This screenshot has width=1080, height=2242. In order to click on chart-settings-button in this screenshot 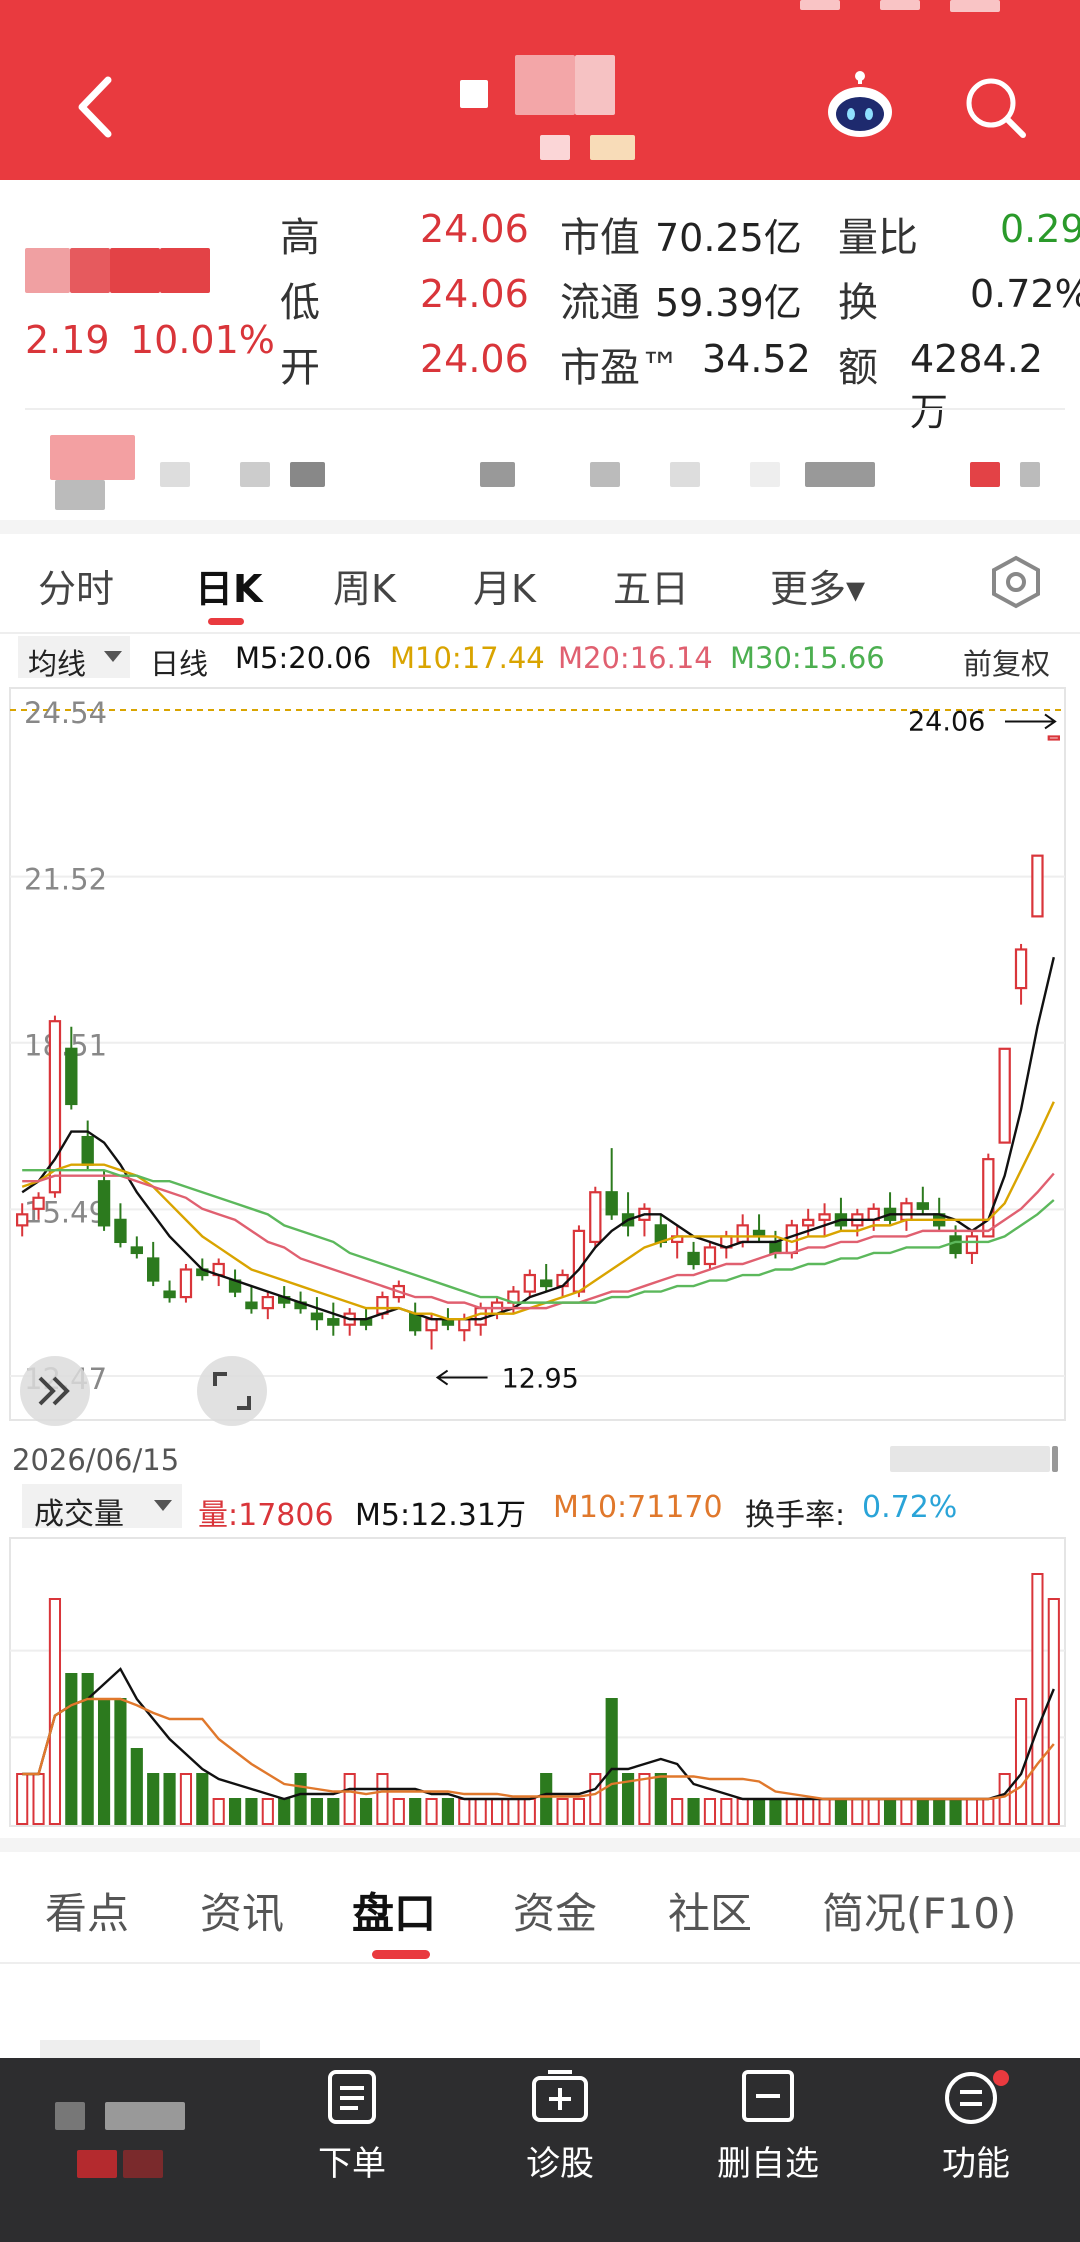, I will do `click(1016, 582)`.